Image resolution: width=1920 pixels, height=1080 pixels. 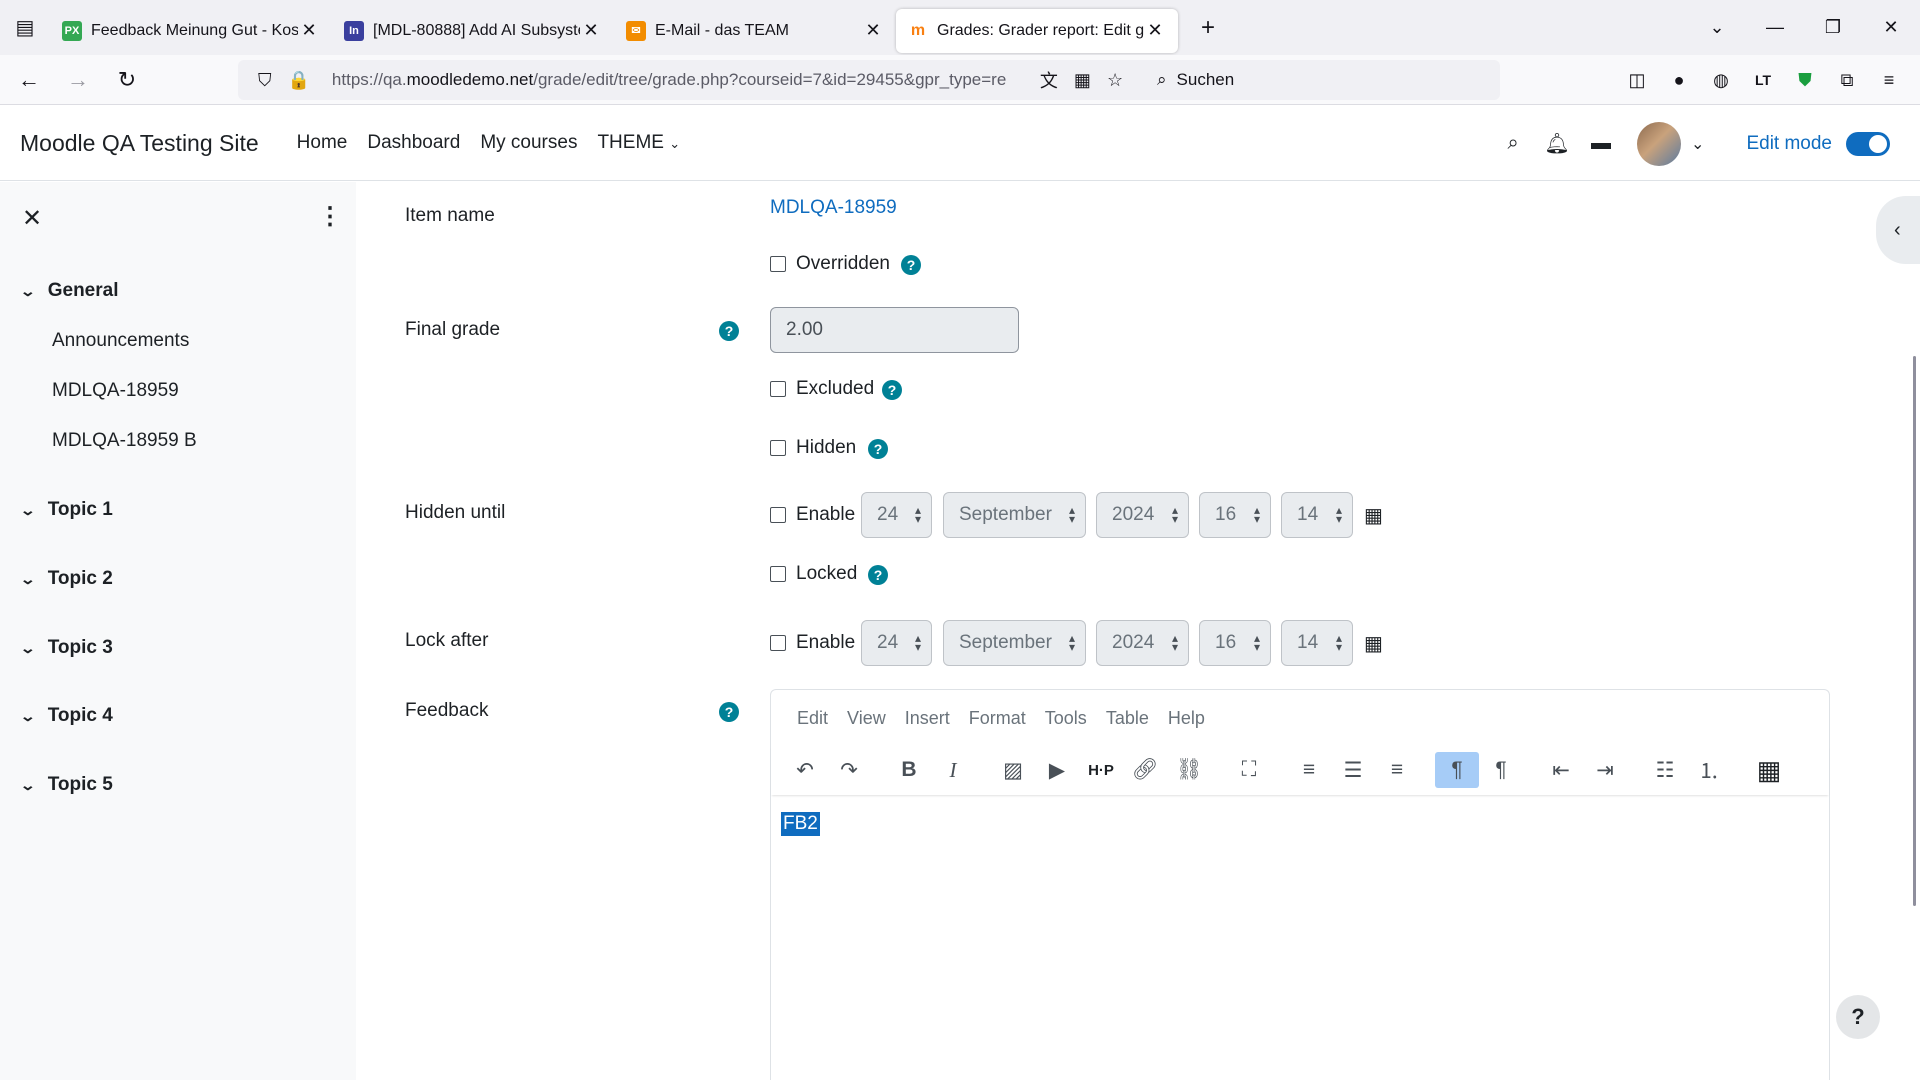 I want to click on menu-edit: Edit, so click(x=812, y=718).